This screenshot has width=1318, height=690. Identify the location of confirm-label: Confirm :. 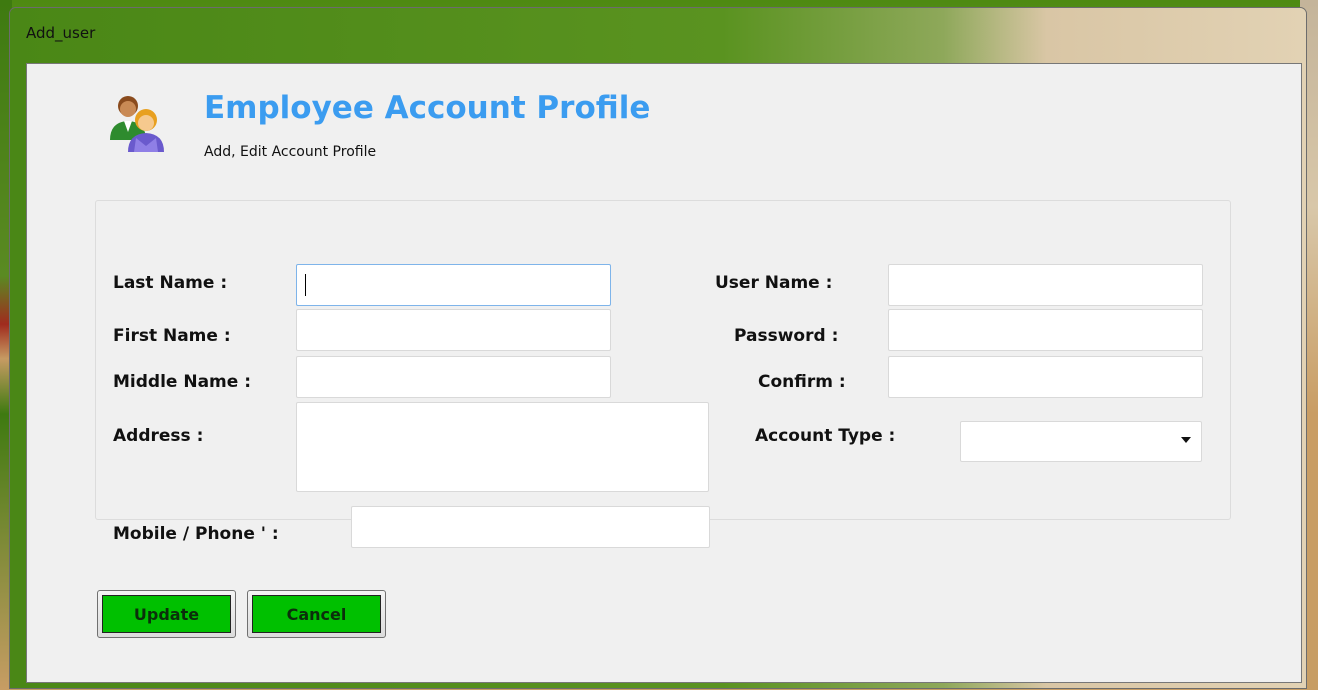
(802, 382).